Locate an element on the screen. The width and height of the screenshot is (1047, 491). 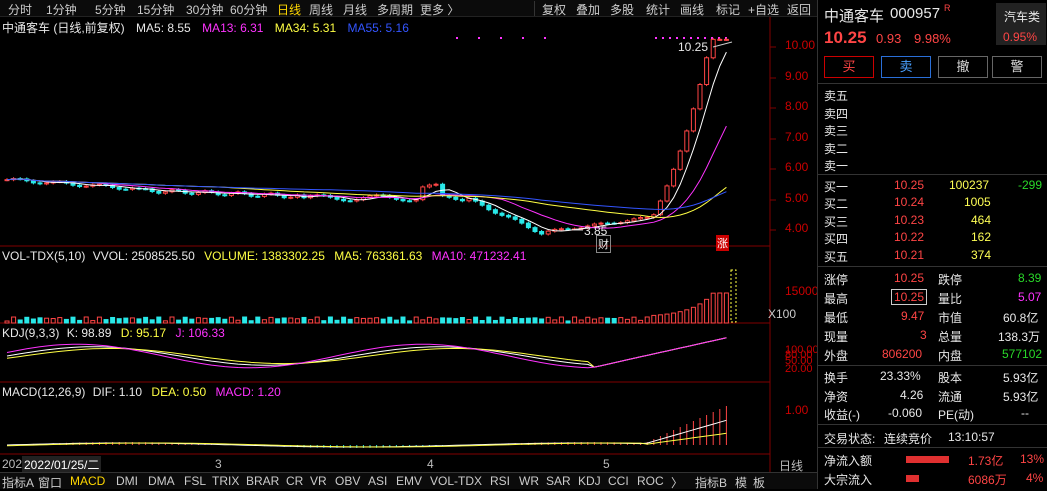
ask-row-1: 卖一 is located at coordinates (932, 164).